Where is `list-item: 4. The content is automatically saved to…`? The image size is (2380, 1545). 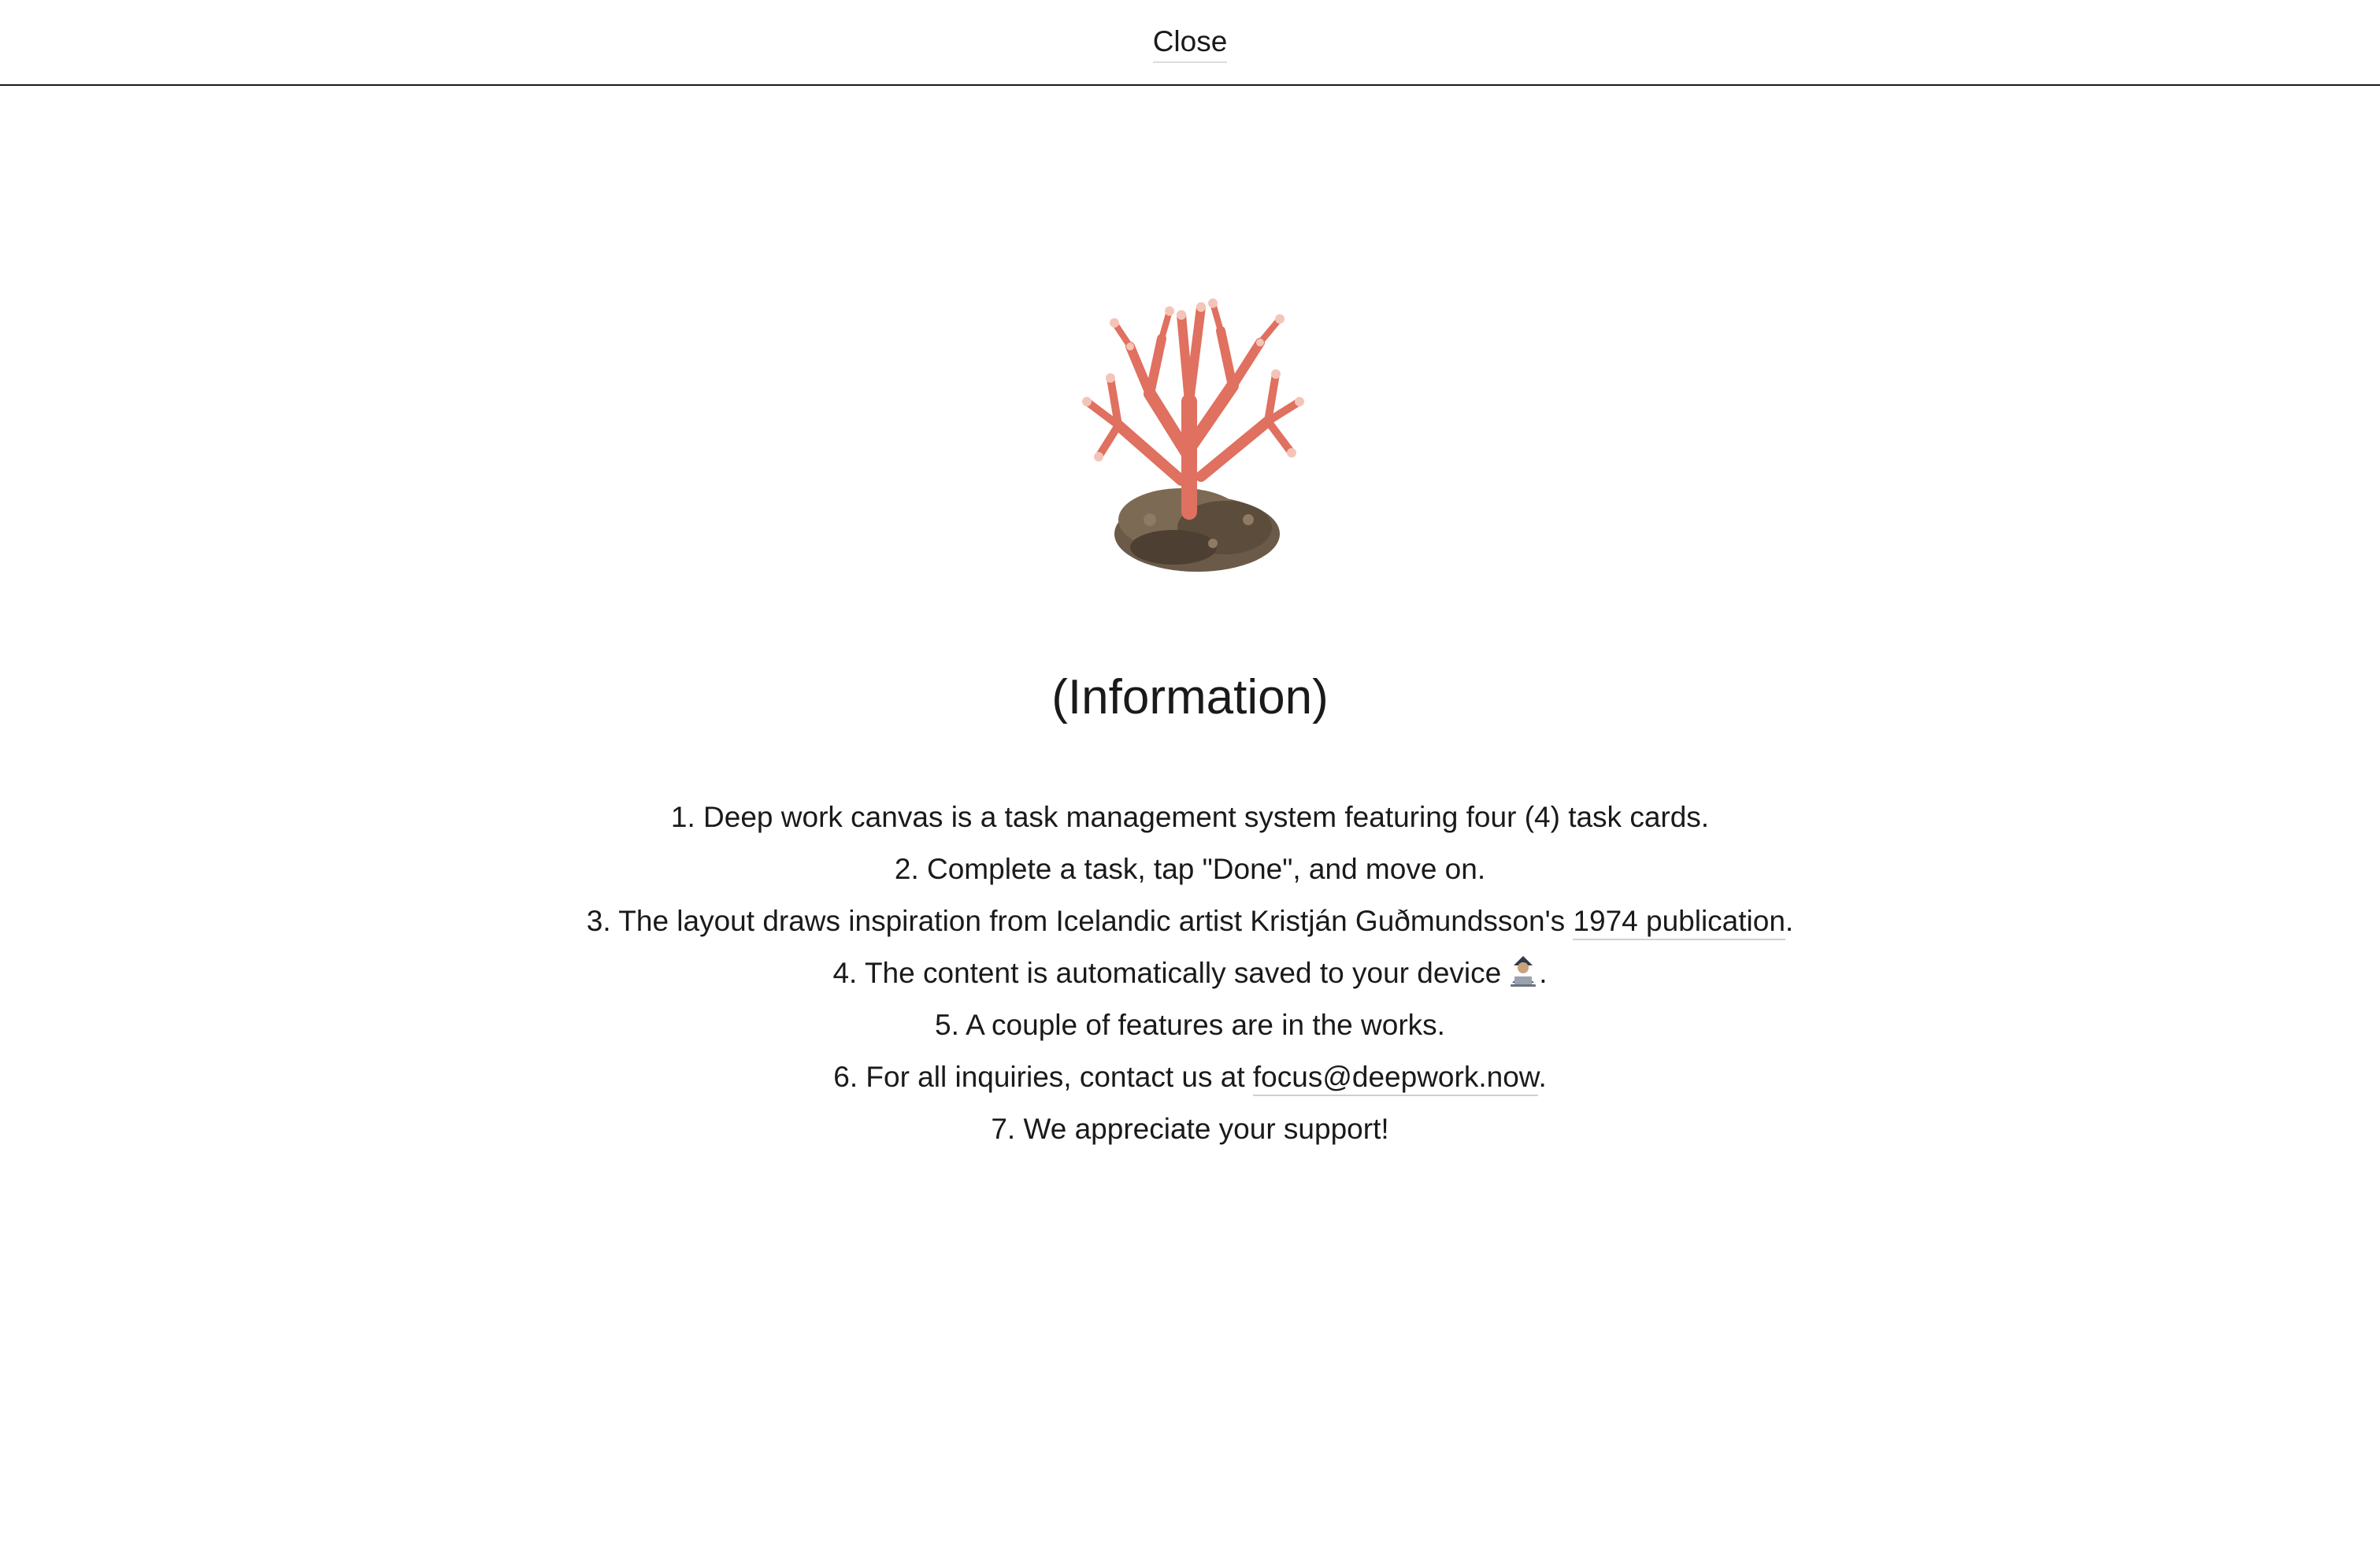
list-item: 4. The content is automatically saved to… is located at coordinates (1190, 973).